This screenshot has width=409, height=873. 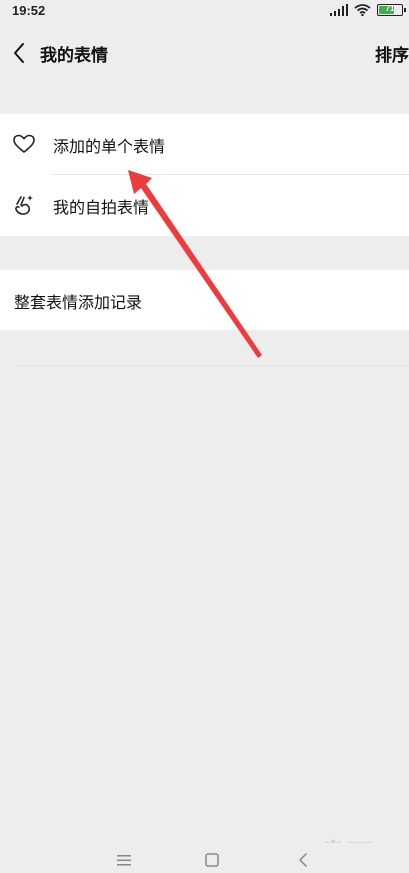 I want to click on status-icons: 71, so click(x=368, y=10).